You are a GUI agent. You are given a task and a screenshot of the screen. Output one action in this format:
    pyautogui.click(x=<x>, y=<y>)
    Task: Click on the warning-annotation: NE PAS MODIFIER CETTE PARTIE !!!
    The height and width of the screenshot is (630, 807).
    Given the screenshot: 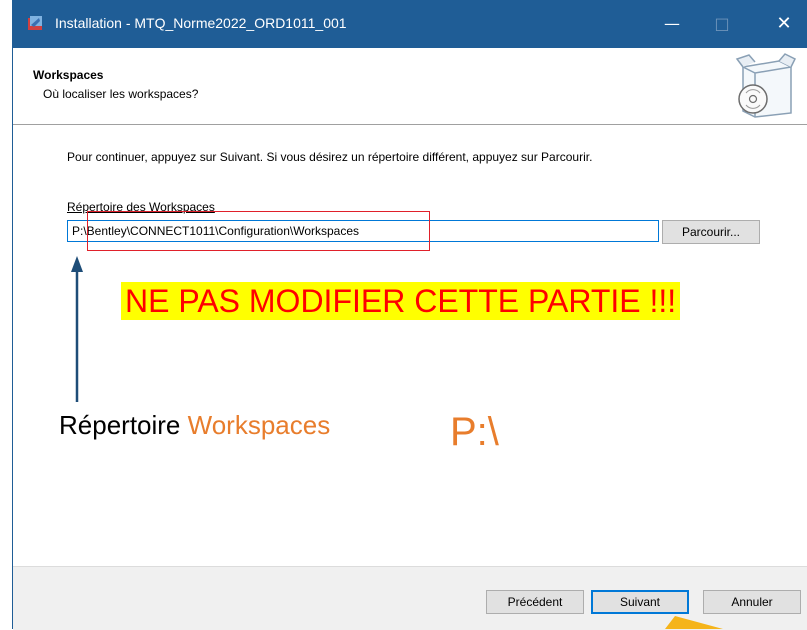 What is the action you would take?
    pyautogui.click(x=401, y=301)
    